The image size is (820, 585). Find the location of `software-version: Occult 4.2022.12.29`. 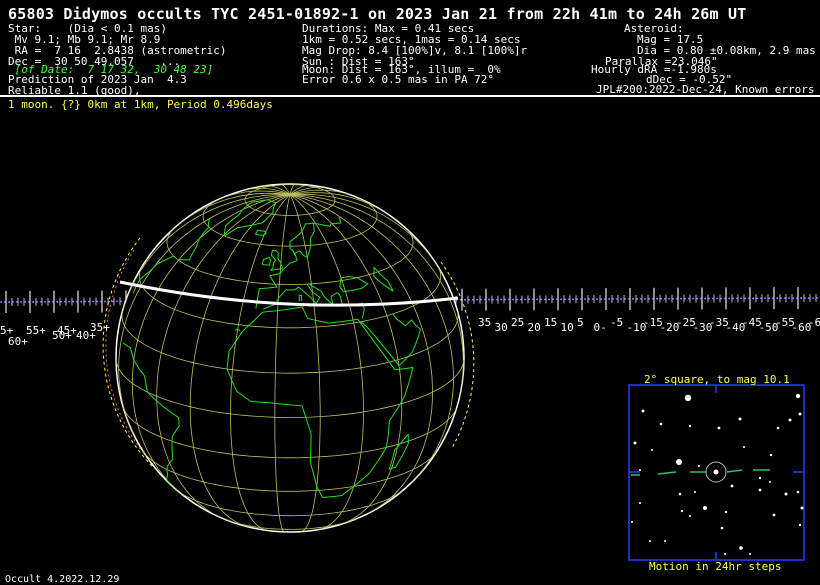

software-version: Occult 4.2022.12.29 is located at coordinates (62, 579).